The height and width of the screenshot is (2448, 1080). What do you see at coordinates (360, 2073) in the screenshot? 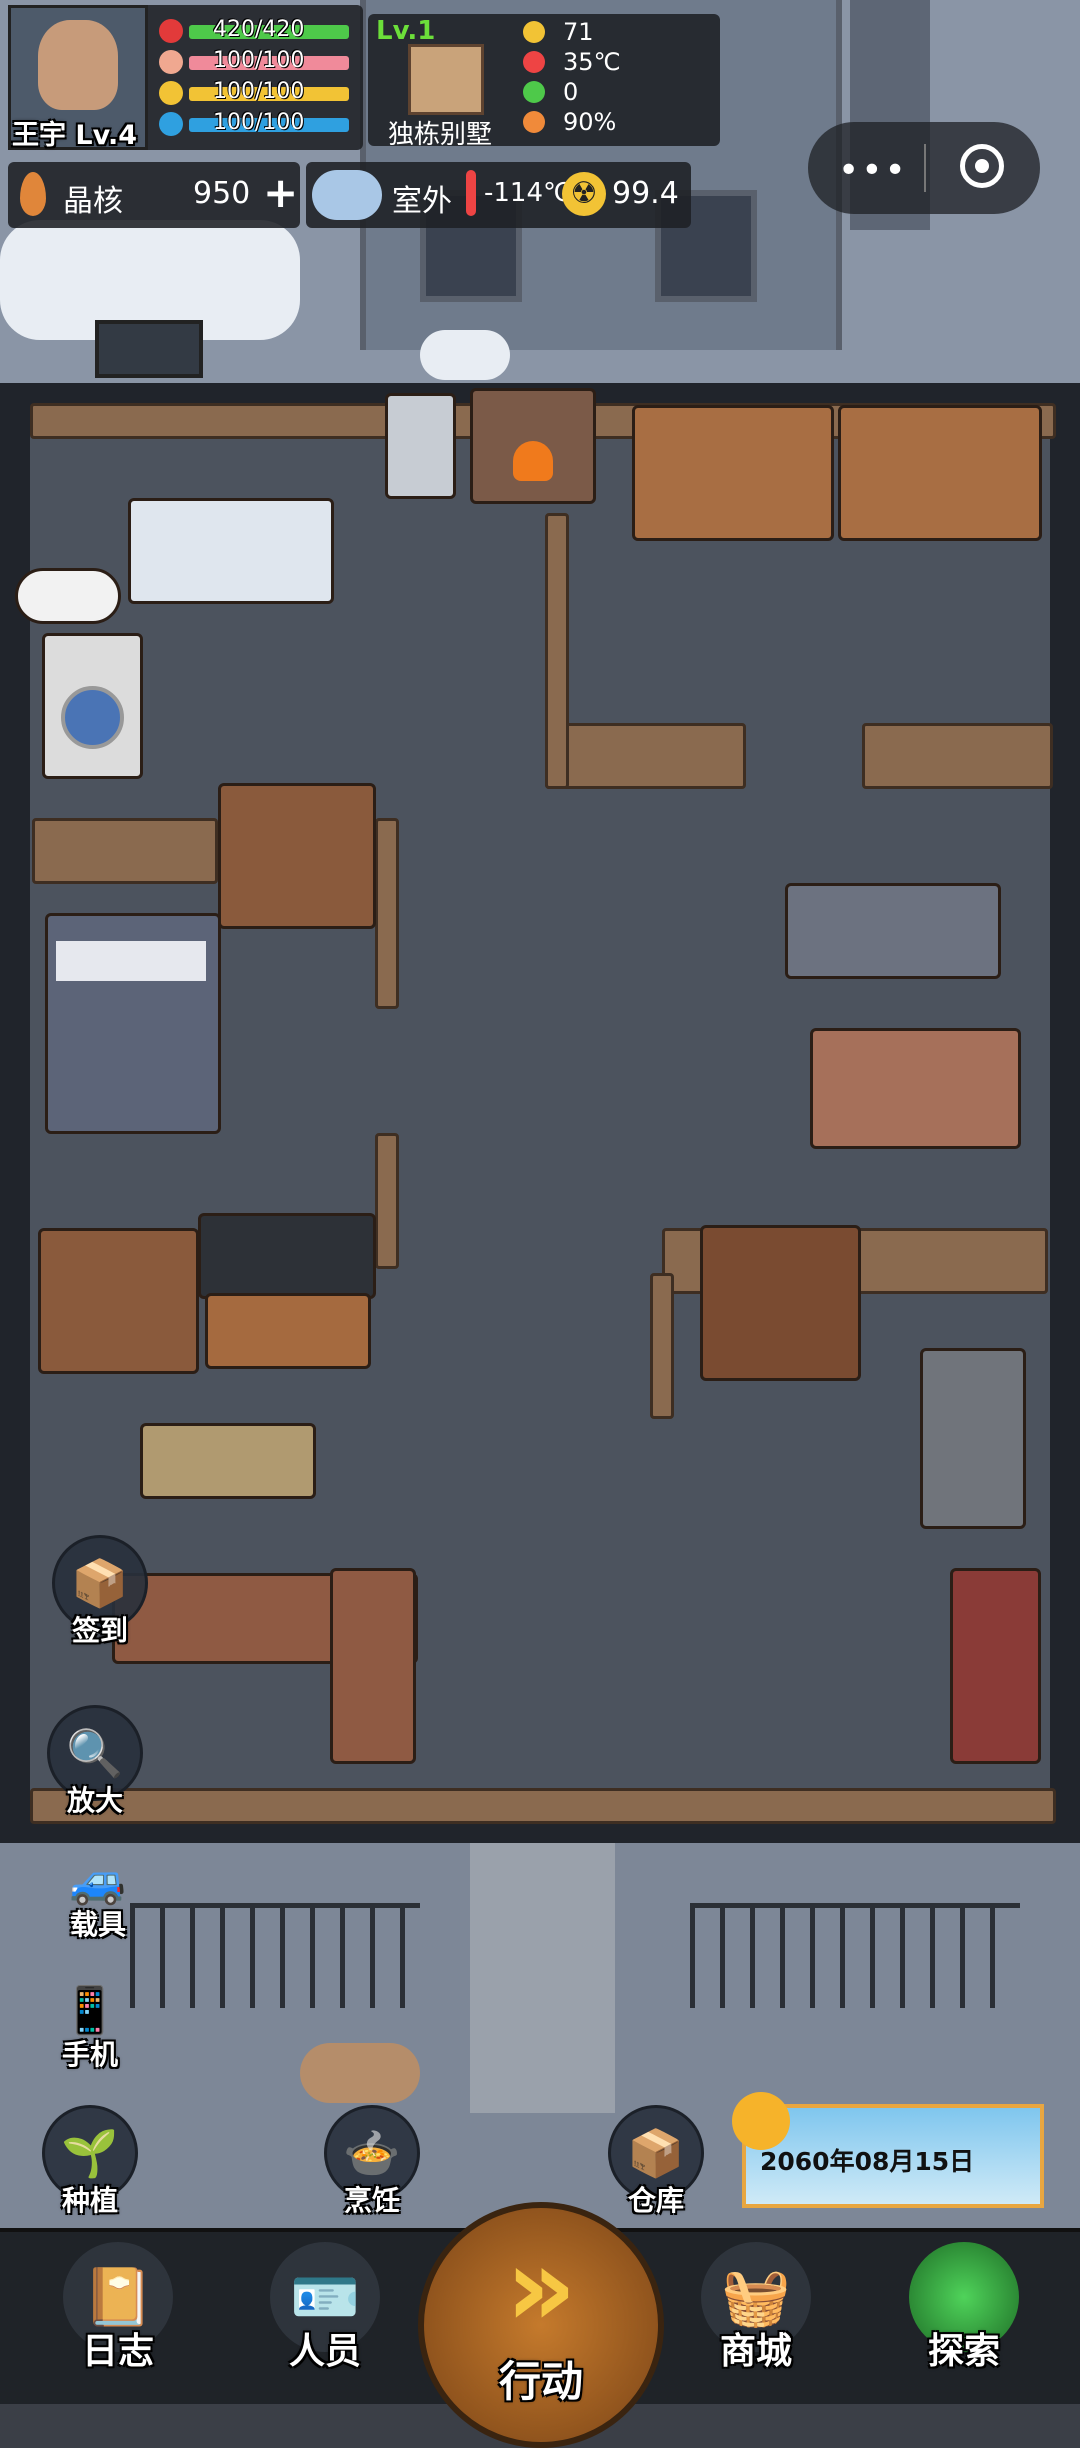
I see `scooter` at bounding box center [360, 2073].